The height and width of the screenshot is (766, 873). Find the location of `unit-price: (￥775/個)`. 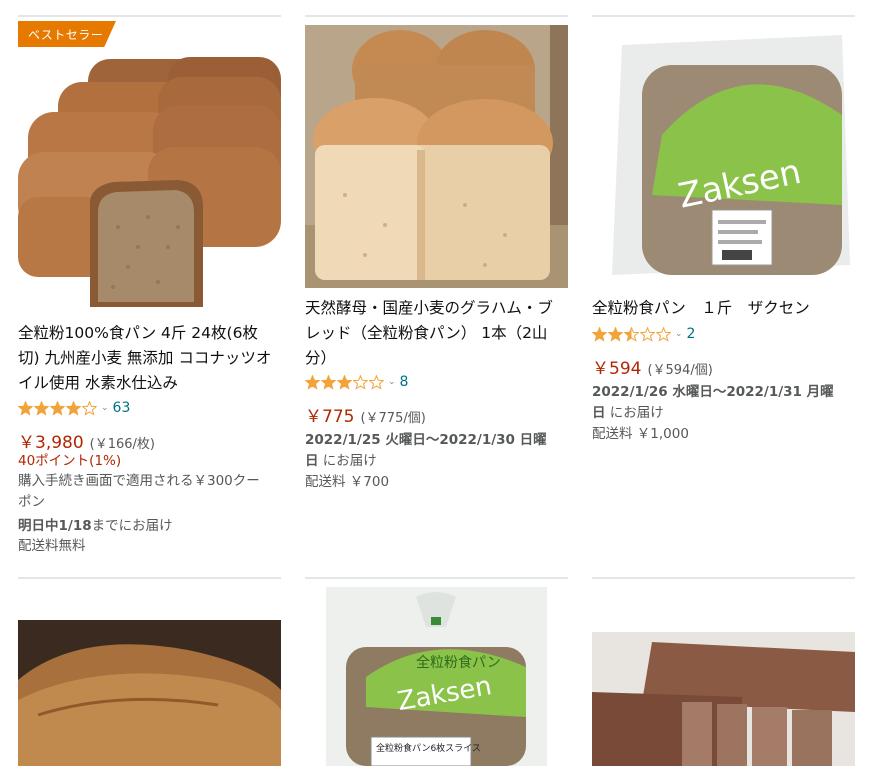

unit-price: (￥775/個) is located at coordinates (393, 418).